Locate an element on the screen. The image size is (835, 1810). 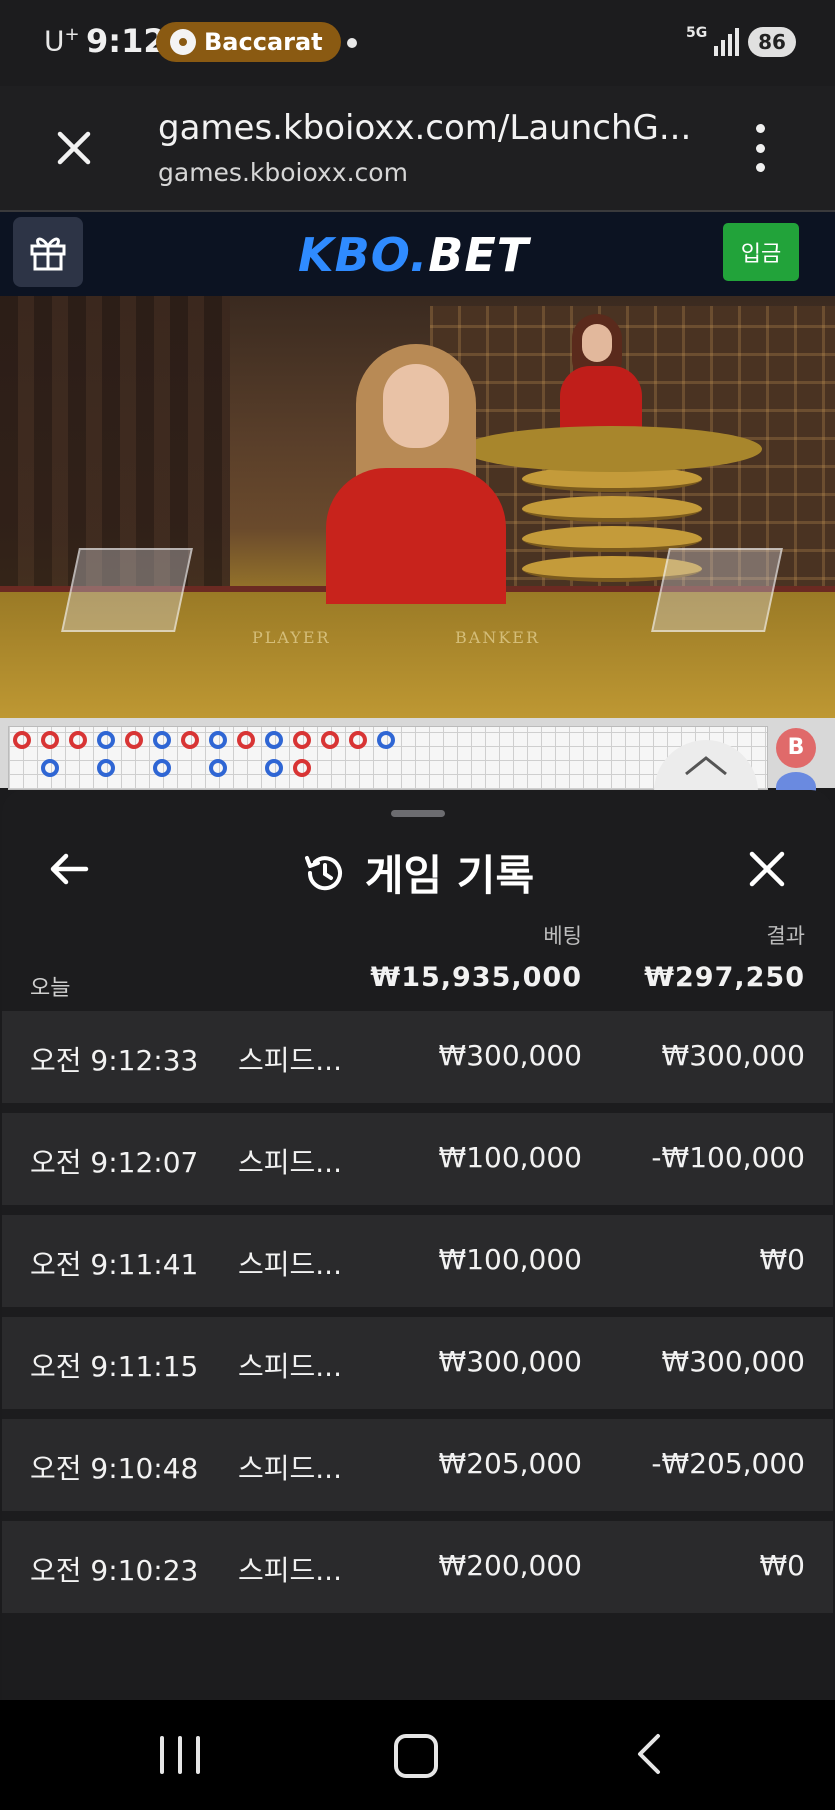
carrier-text: U is located at coordinates (54, 41).